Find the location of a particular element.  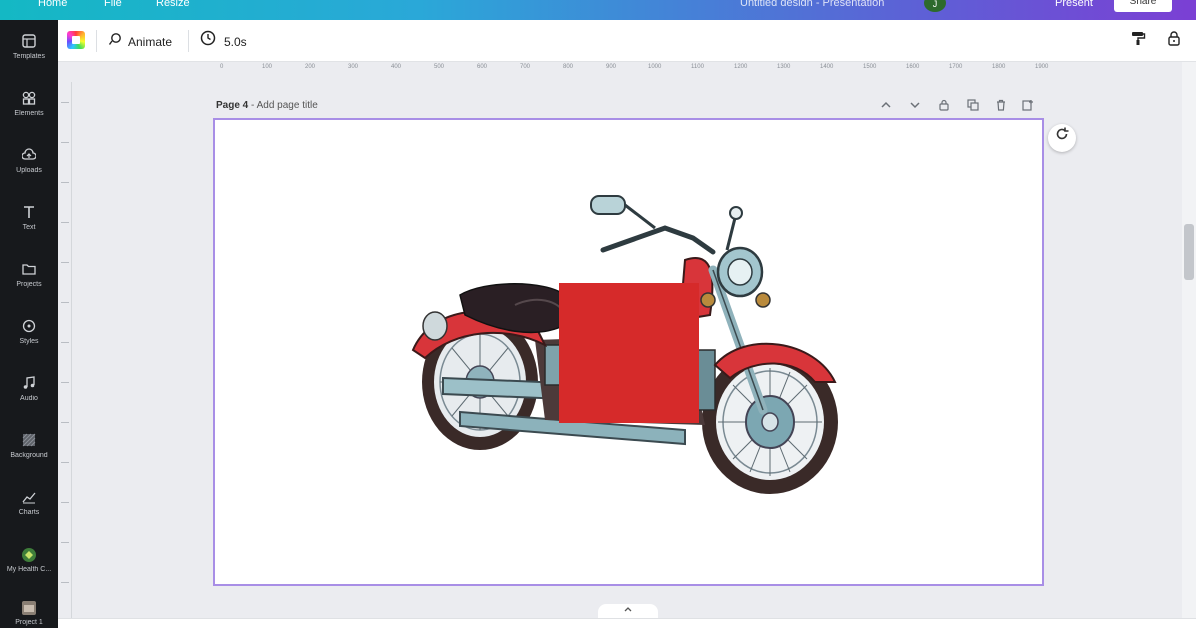

ruler-tick: 200 is located at coordinates (310, 67).